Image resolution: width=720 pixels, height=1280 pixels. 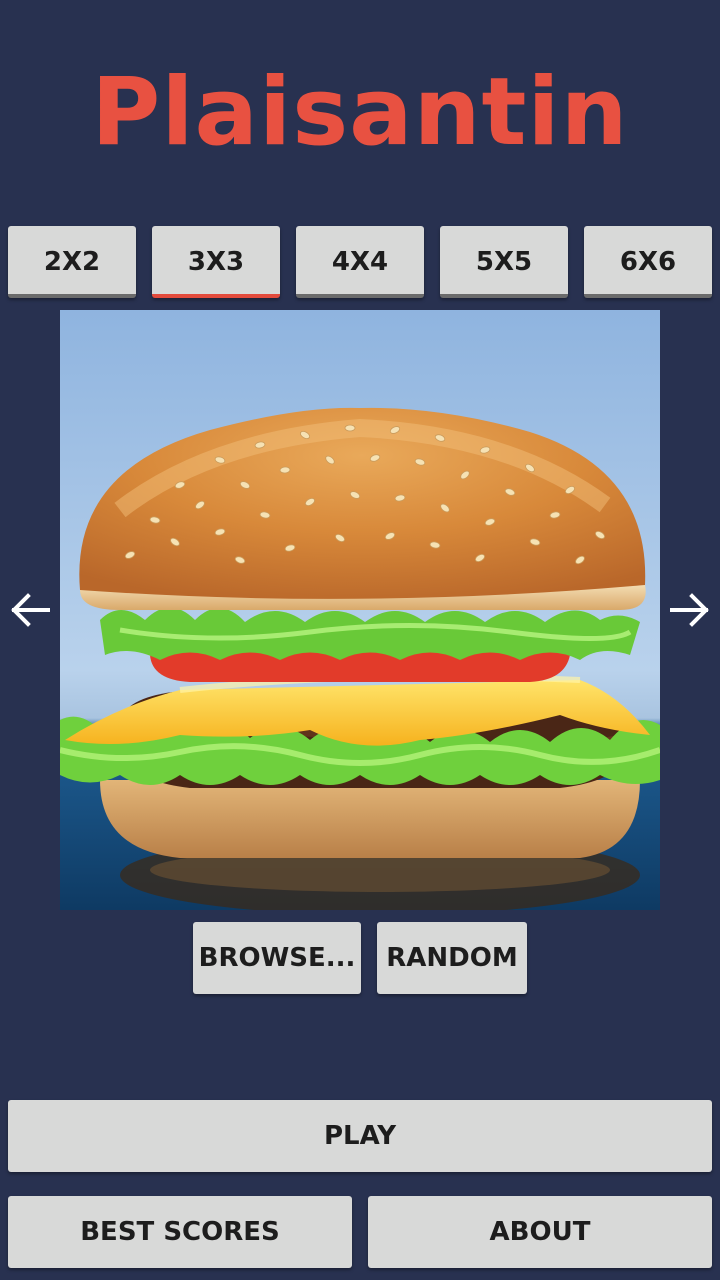 What do you see at coordinates (648, 262) in the screenshot?
I see `grid-size-6x6-button: 6X6` at bounding box center [648, 262].